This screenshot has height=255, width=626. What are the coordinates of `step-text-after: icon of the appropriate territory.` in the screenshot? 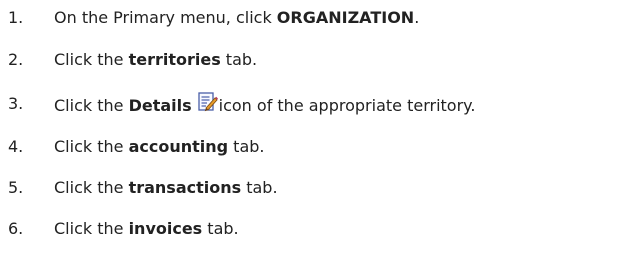 It's located at (347, 105).